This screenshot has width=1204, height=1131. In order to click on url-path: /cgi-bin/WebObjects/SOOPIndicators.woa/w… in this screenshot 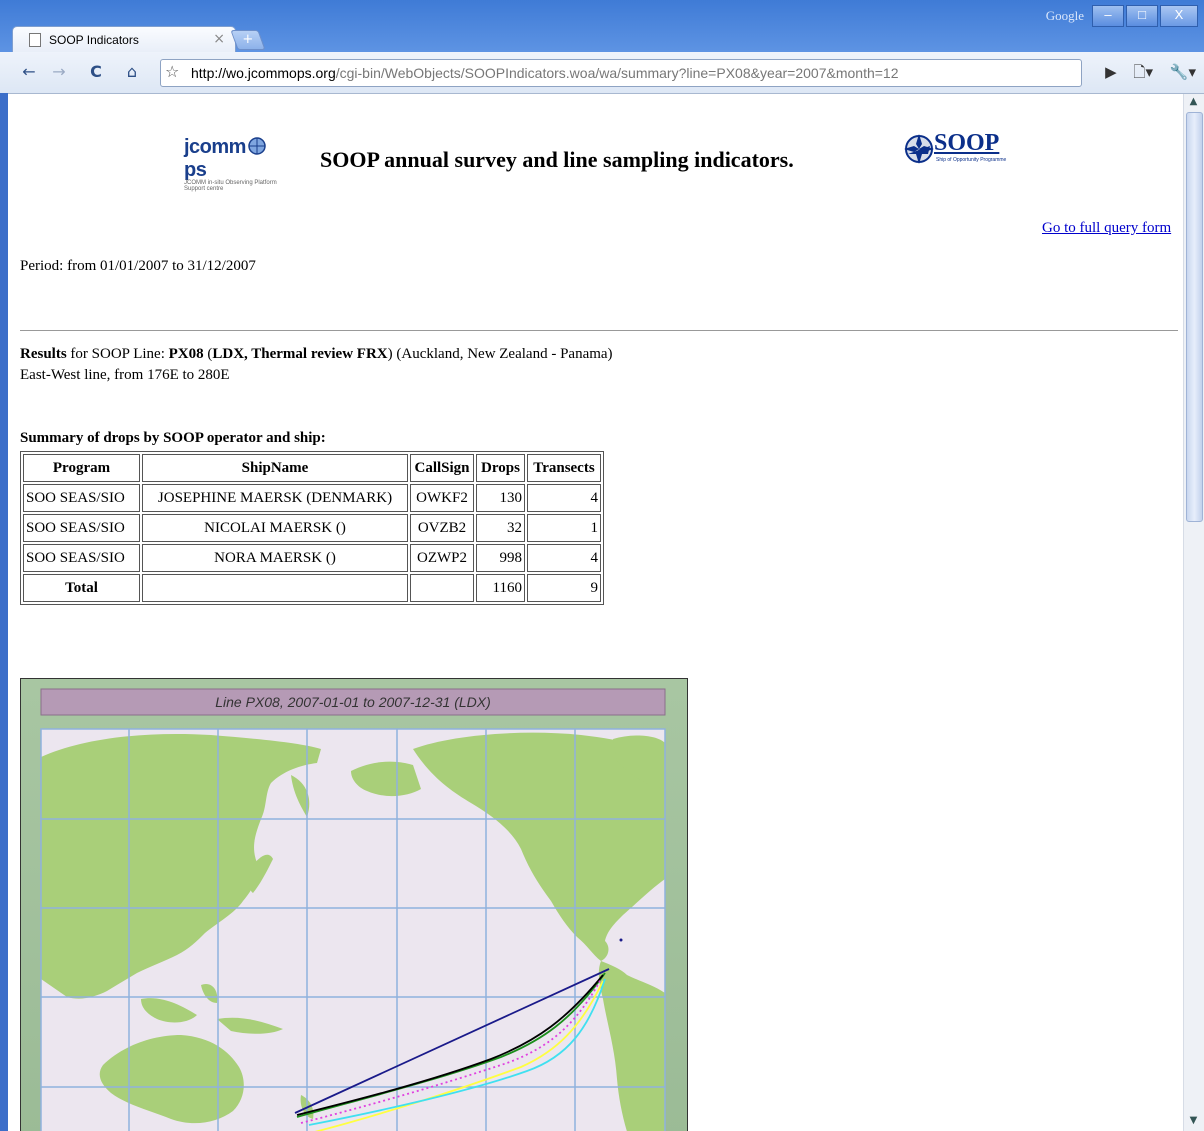, I will do `click(617, 73)`.